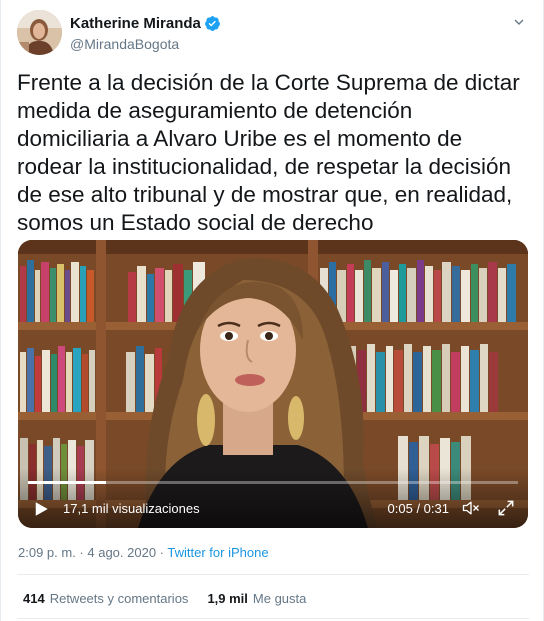 This screenshot has height=621, width=544. I want to click on retweets-label: Retweets y comentarios, so click(119, 598).